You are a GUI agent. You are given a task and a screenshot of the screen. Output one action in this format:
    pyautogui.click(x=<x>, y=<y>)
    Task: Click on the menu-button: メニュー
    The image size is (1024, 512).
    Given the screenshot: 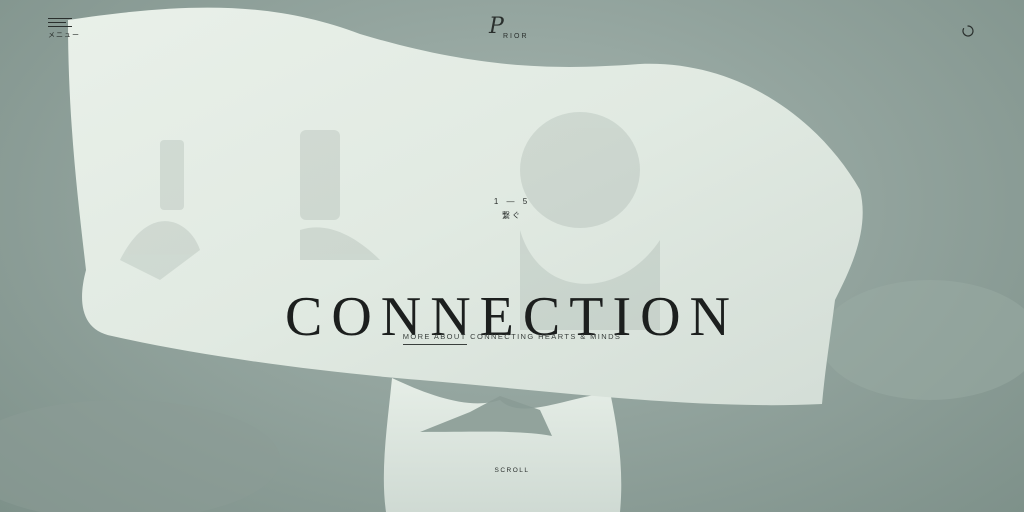 What is the action you would take?
    pyautogui.click(x=63, y=29)
    